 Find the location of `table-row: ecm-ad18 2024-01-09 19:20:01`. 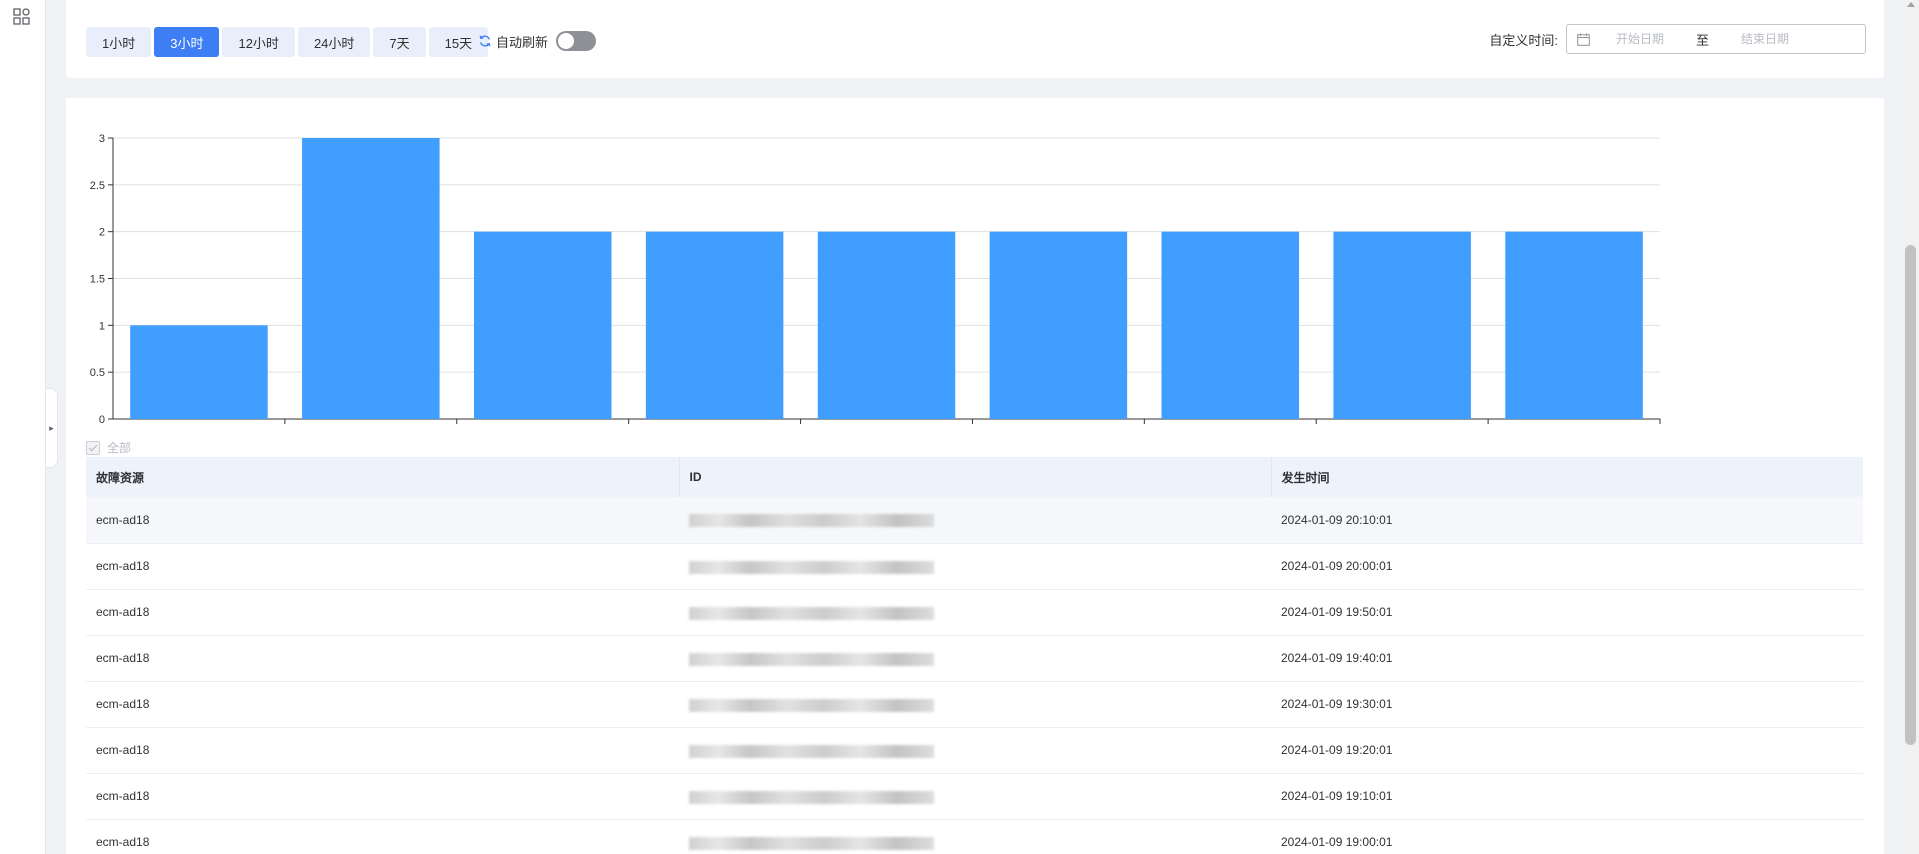

table-row: ecm-ad18 2024-01-09 19:20:01 is located at coordinates (974, 750).